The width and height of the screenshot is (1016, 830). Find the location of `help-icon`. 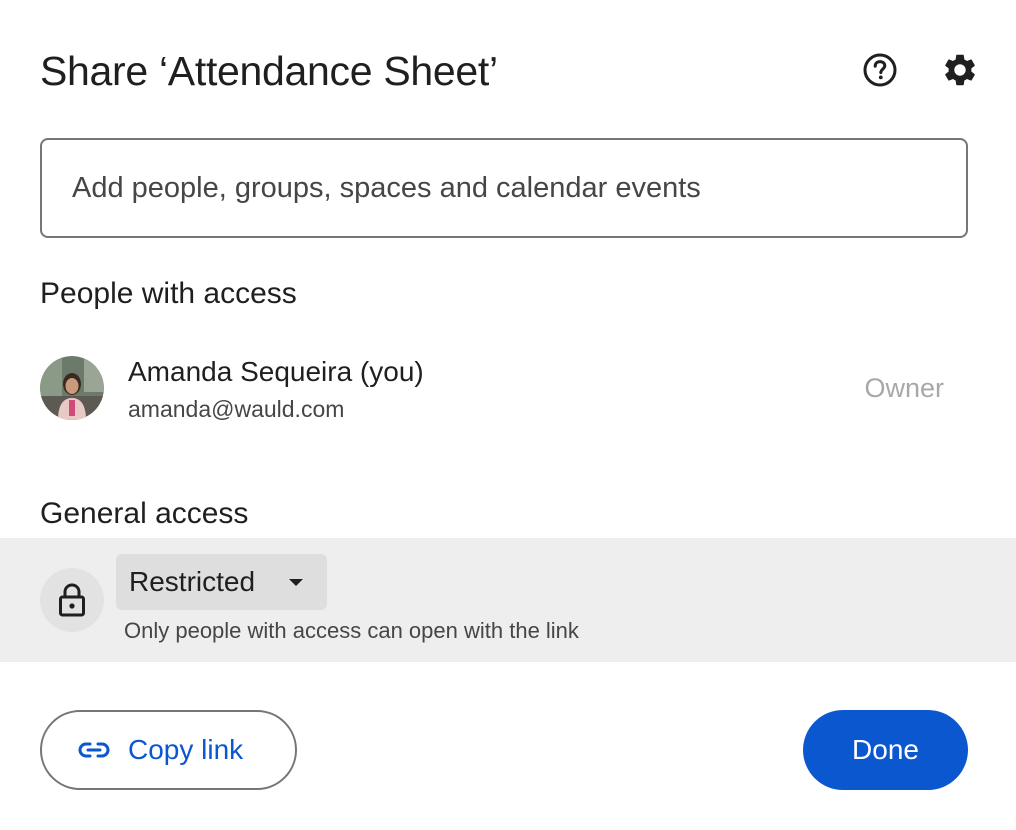

help-icon is located at coordinates (880, 70).